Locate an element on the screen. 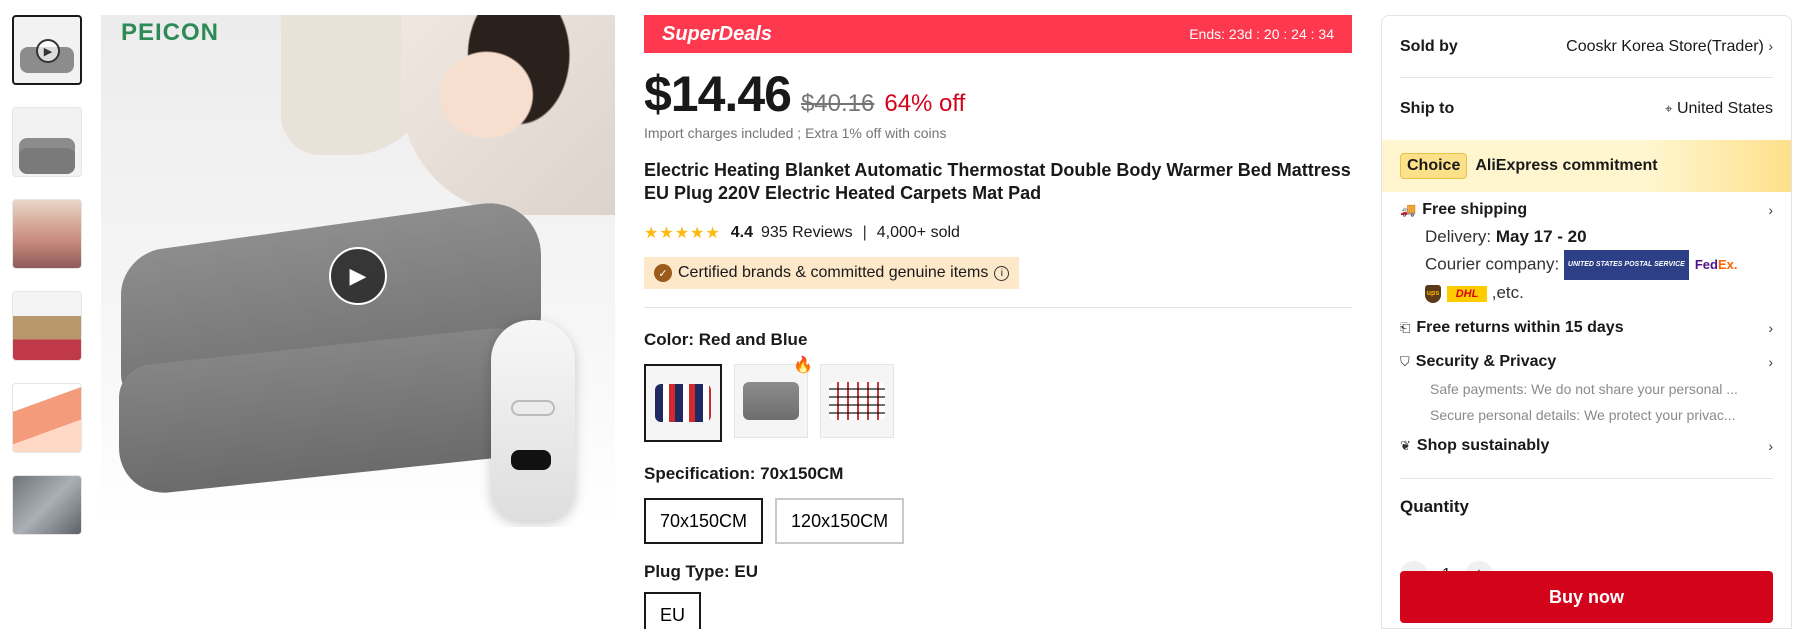 The width and height of the screenshot is (1804, 629). video-play-button: ▶ is located at coordinates (358, 276).